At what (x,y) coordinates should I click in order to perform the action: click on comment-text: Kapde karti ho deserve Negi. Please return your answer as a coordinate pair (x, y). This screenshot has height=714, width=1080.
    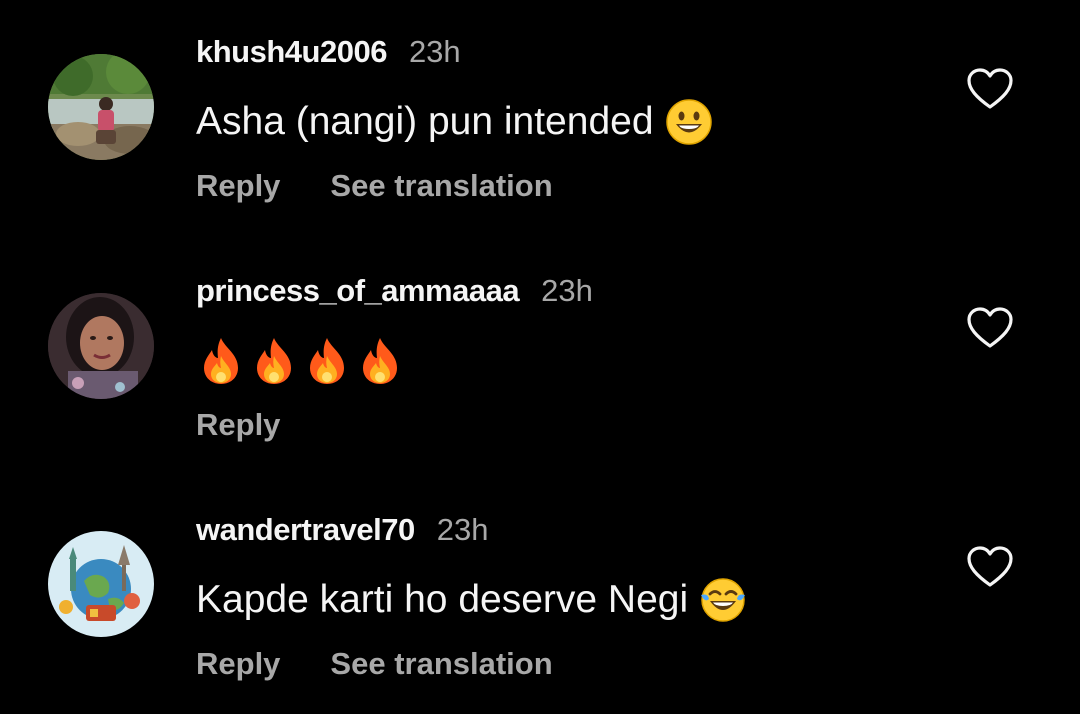
    Looking at the image, I should click on (471, 600).